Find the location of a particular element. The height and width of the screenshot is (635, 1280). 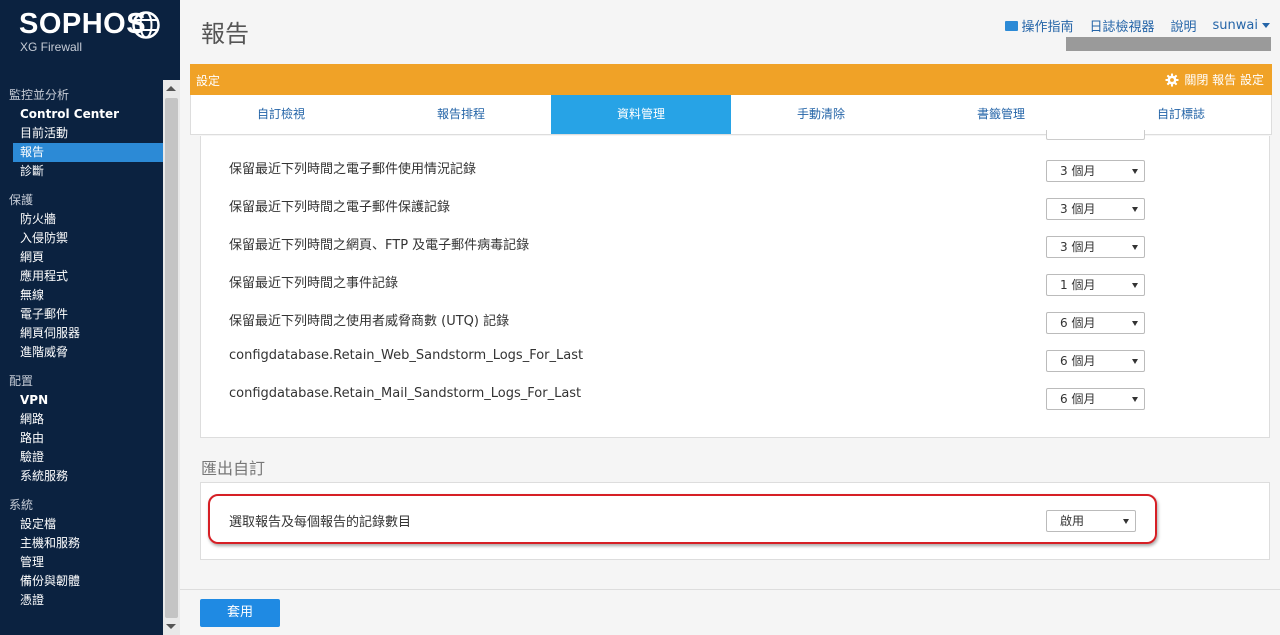

brand-name: SOPHOS is located at coordinates (83, 24).